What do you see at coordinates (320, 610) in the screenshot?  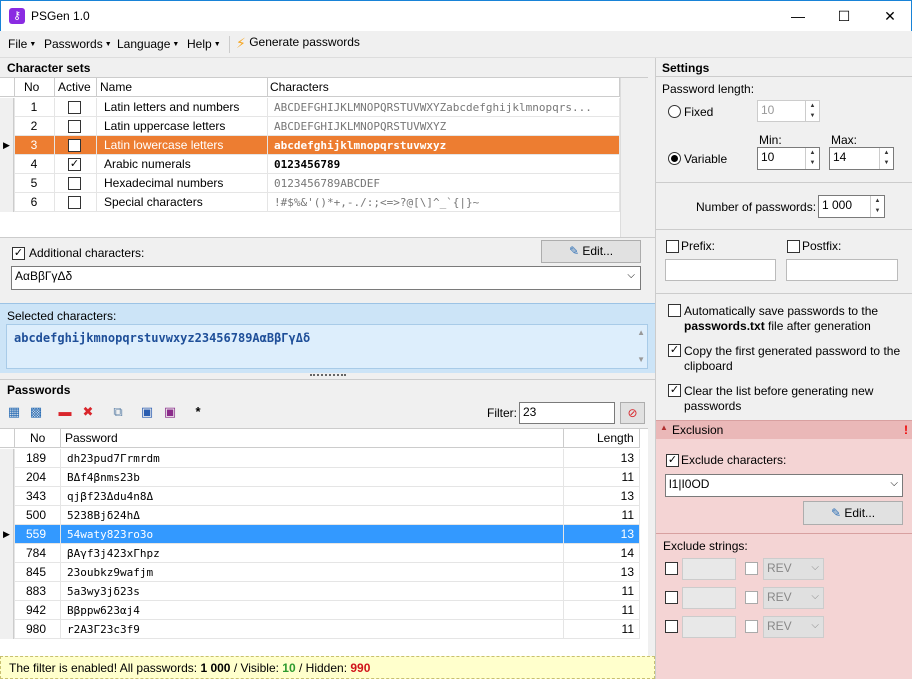 I see `password-row: 942 Bβppw623αj4 11` at bounding box center [320, 610].